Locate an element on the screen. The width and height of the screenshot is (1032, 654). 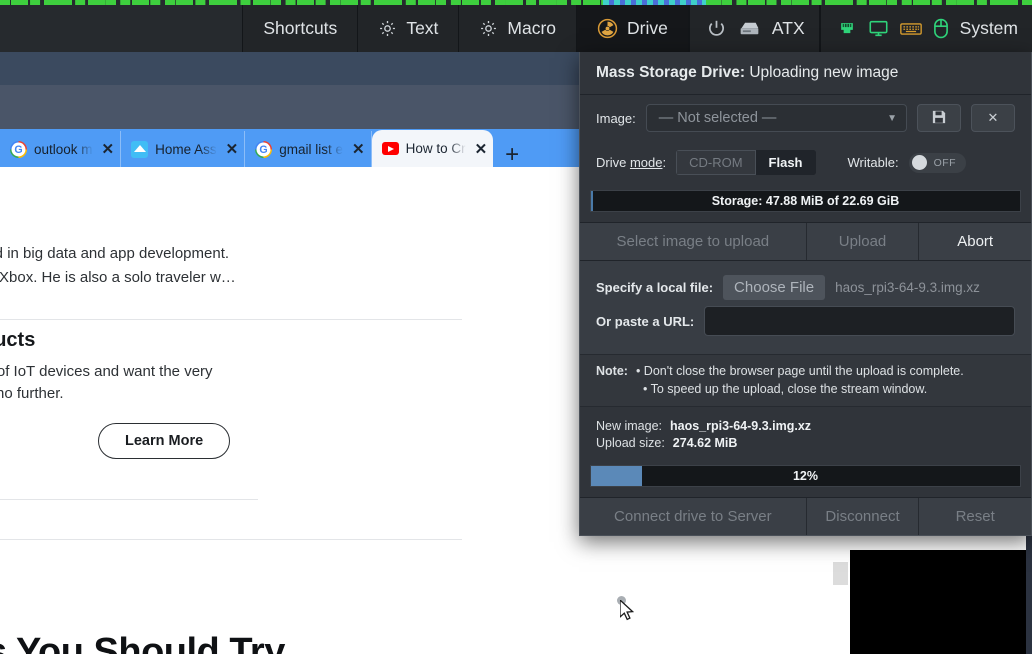
storage-meter: Storage: 47.88 MiB of 22.69 GiB is located at coordinates (805, 201).